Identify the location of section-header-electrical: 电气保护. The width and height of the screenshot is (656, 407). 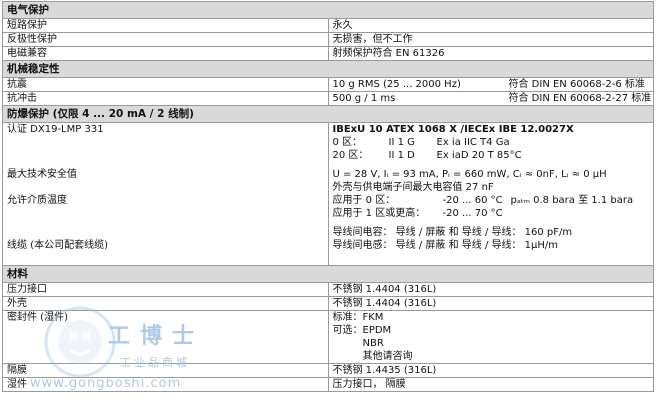
(328, 10).